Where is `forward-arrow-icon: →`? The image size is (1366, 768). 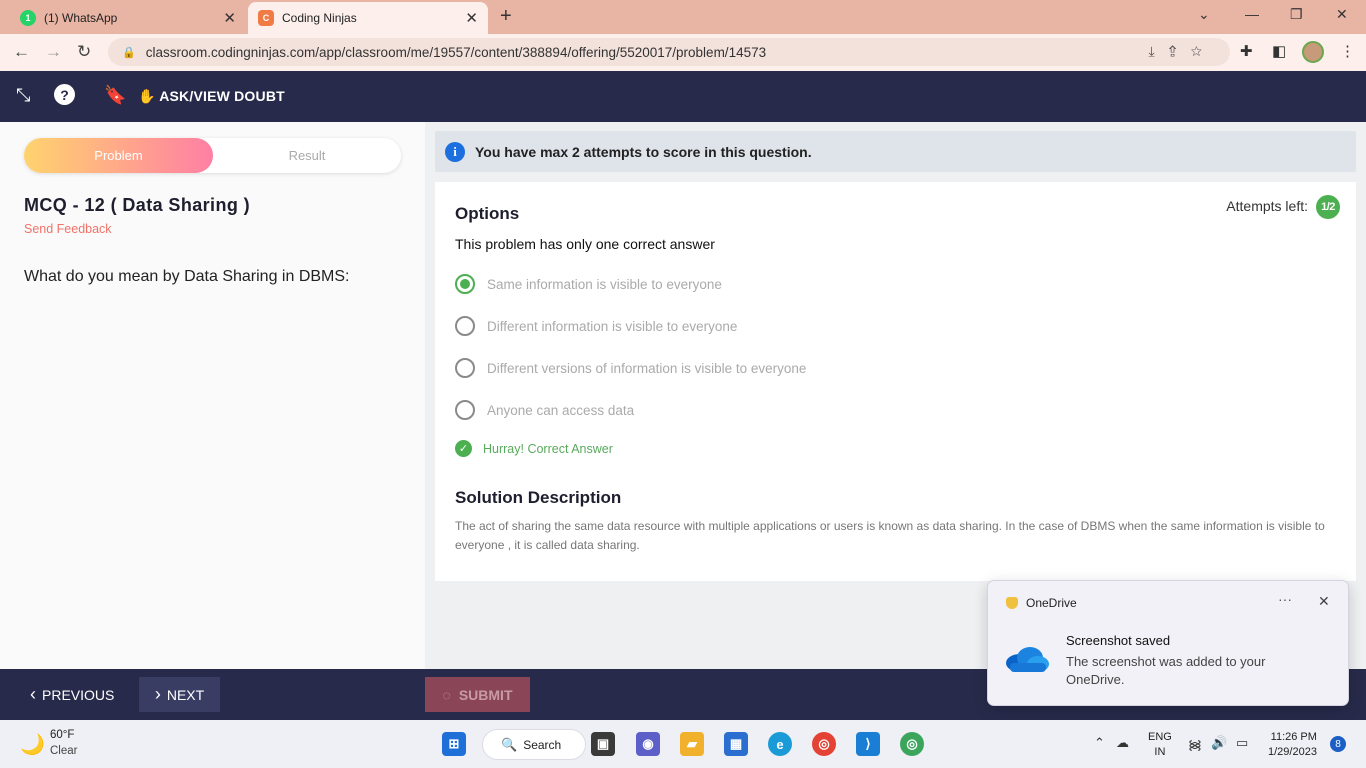 forward-arrow-icon: → is located at coordinates (53, 52).